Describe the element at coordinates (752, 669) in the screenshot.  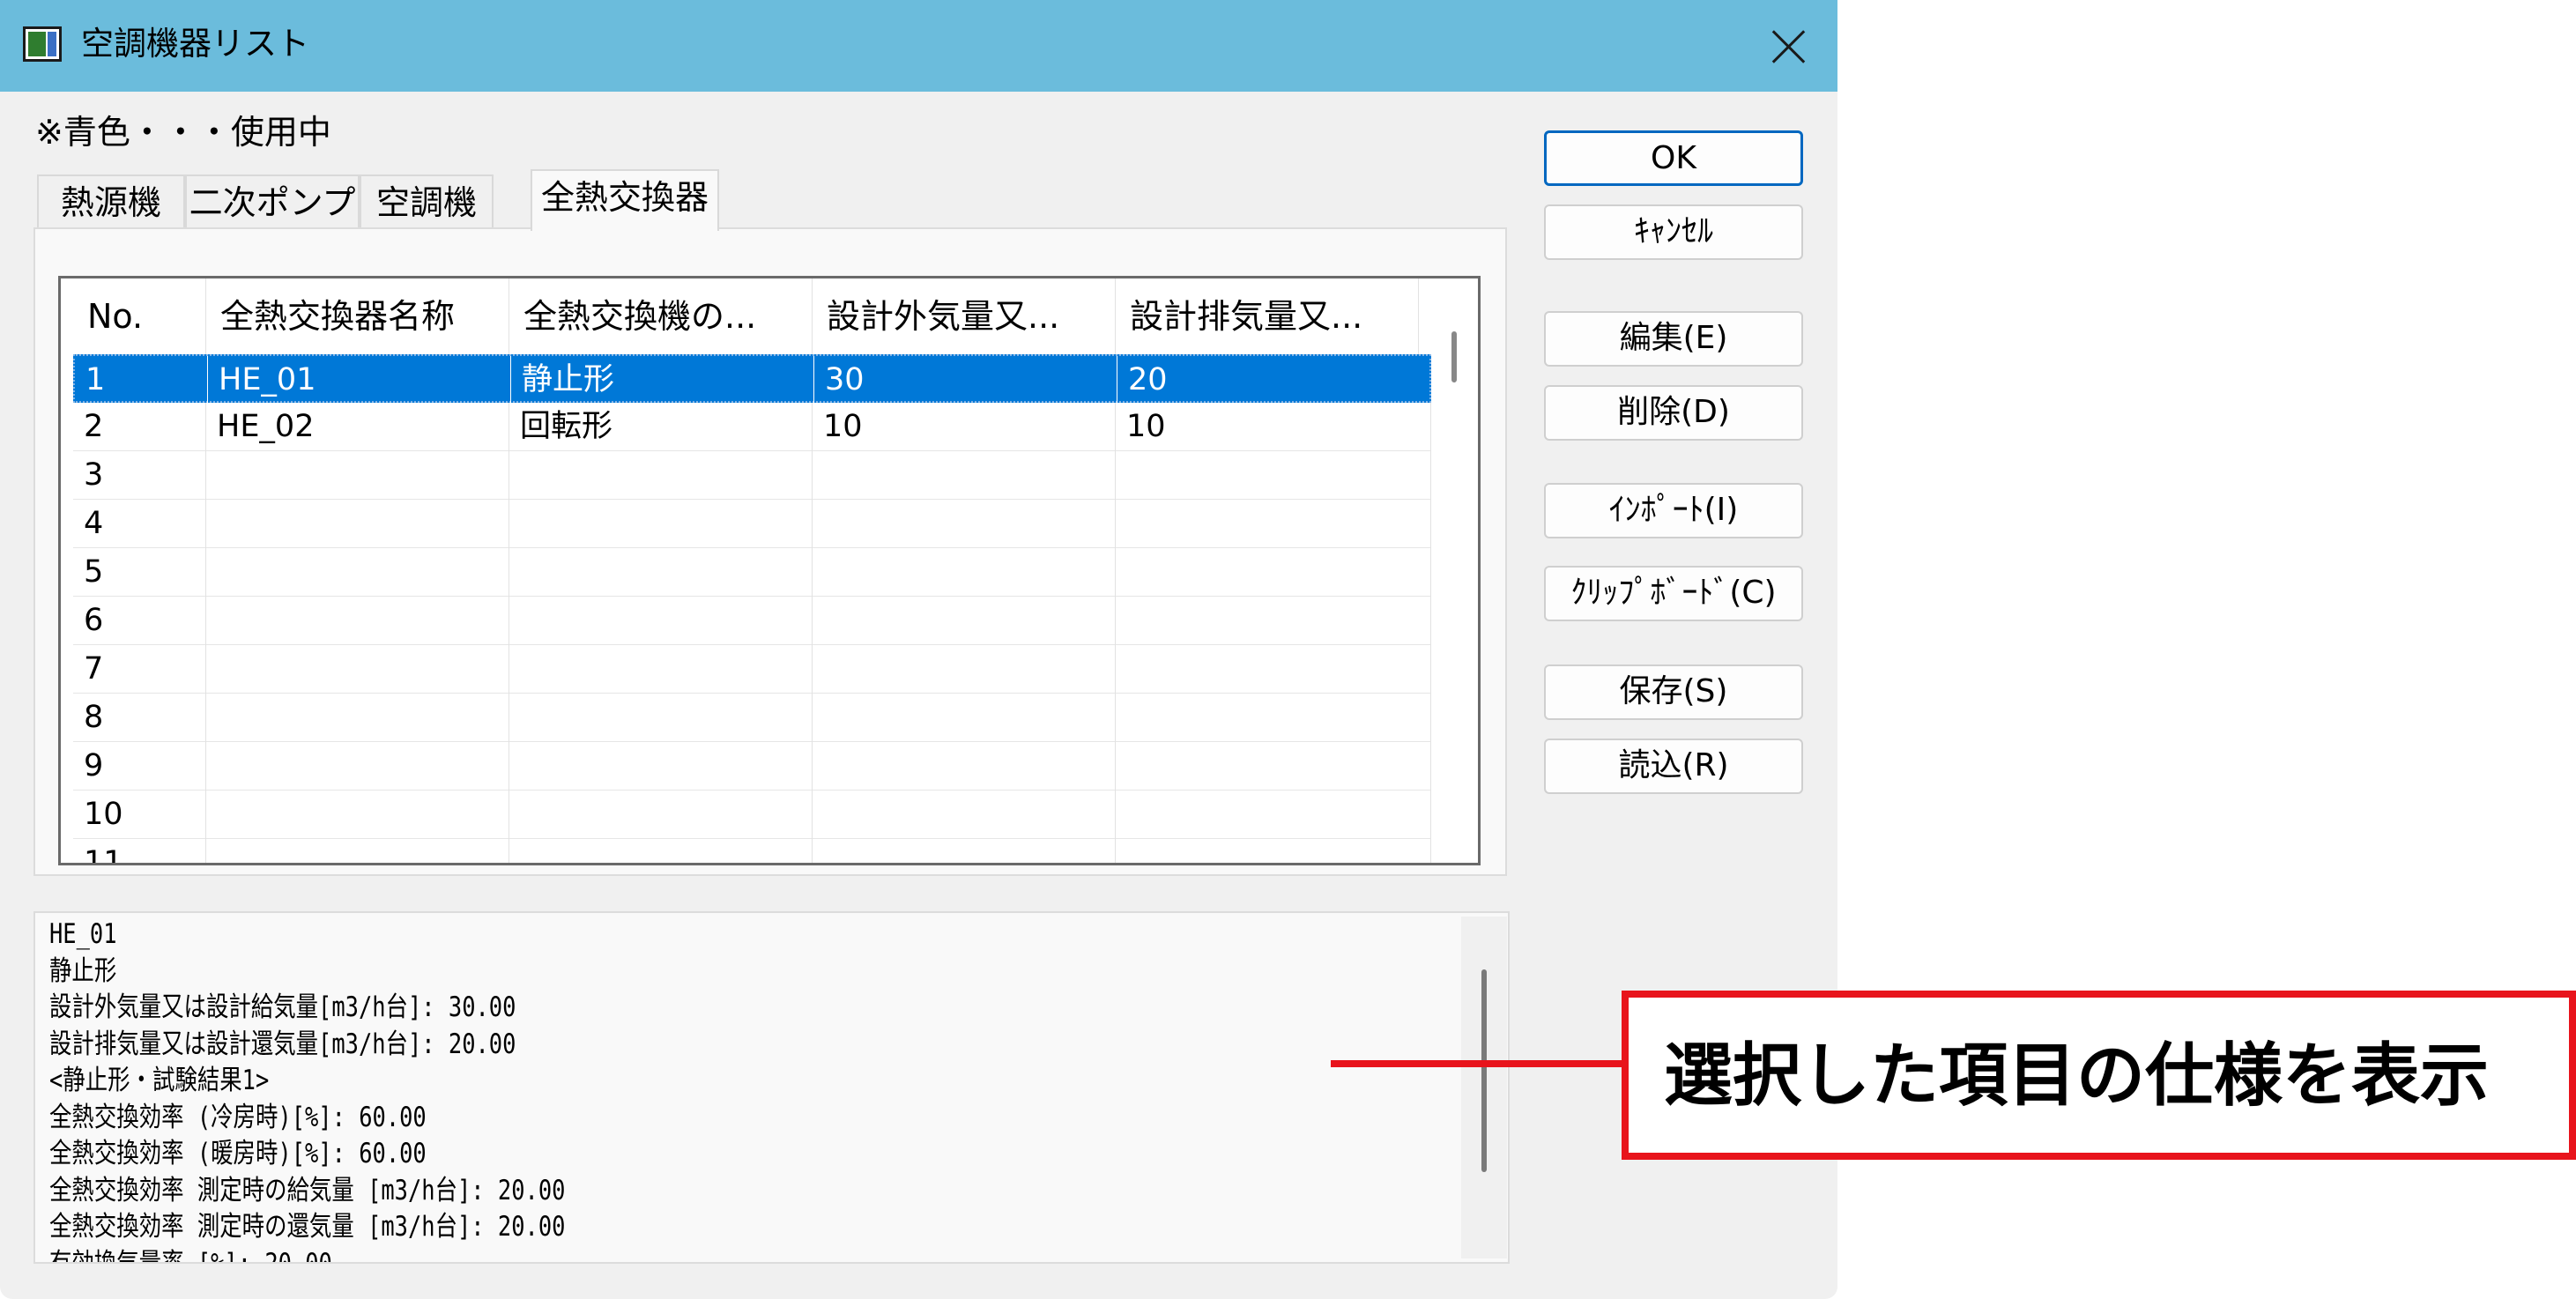
I see `table-row: 7` at that location.